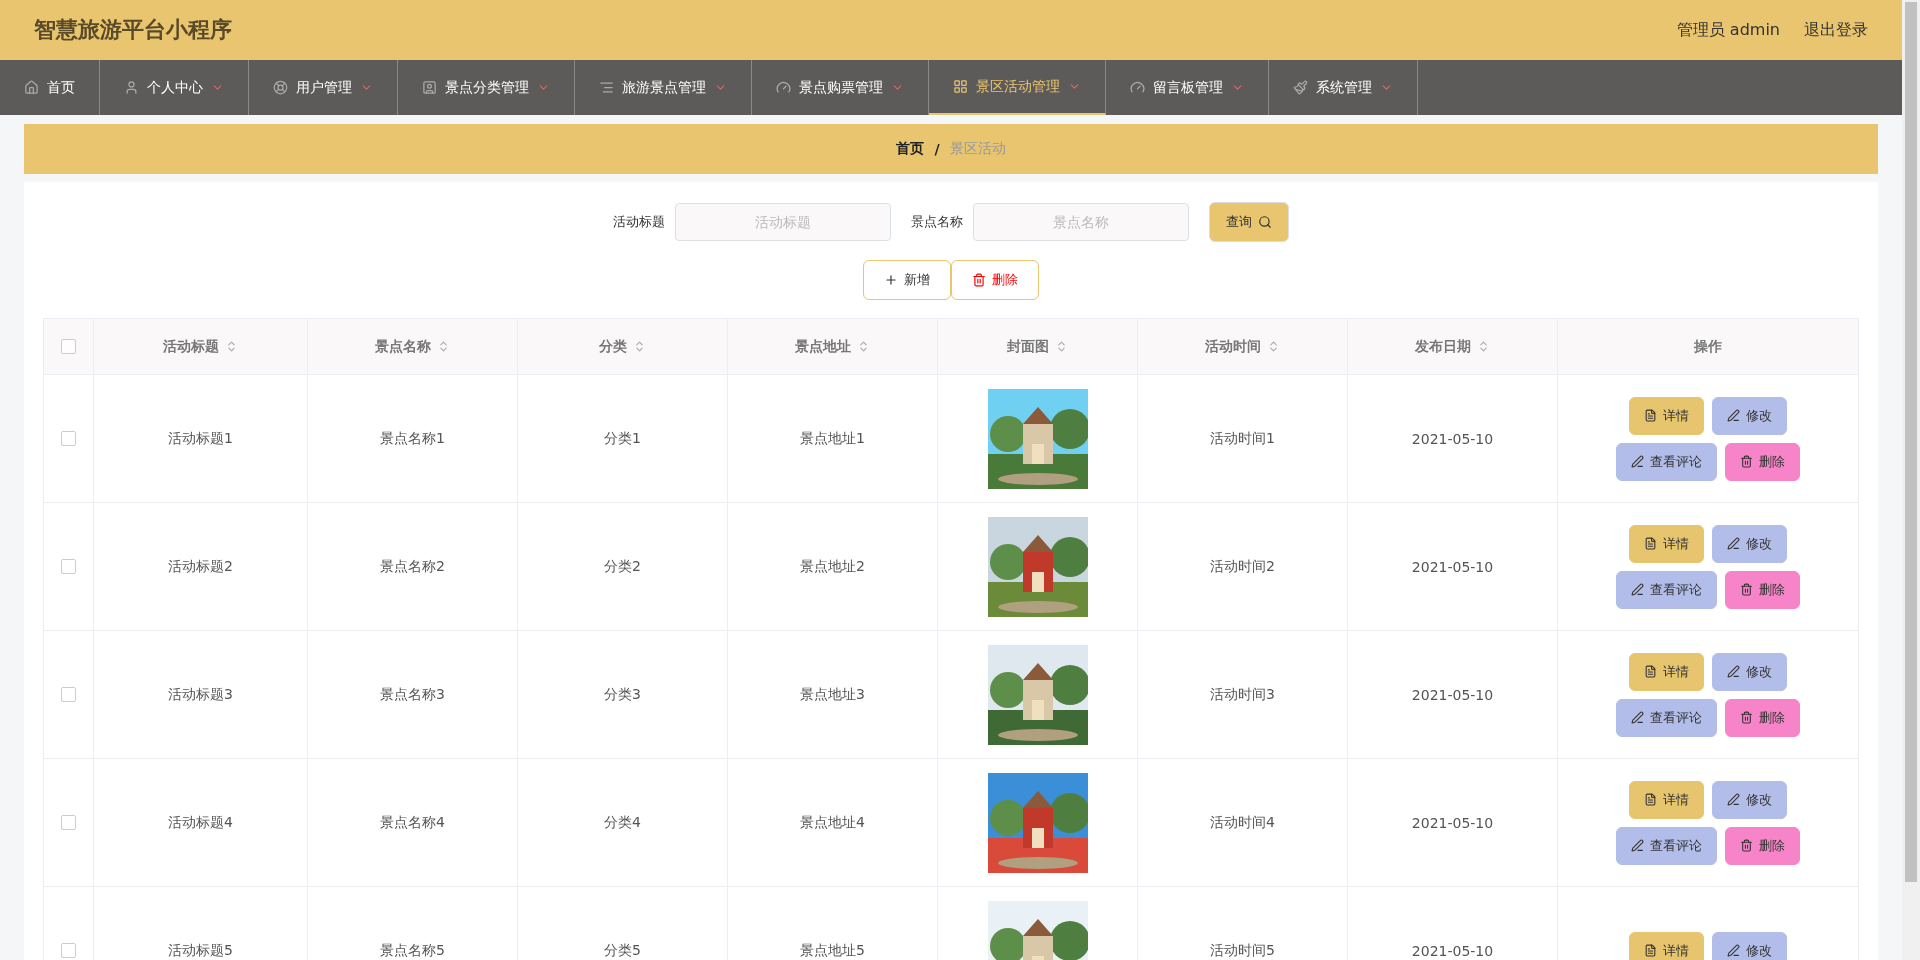  Describe the element at coordinates (412, 822) in the screenshot. I see `table-cell: 景点名称4` at that location.